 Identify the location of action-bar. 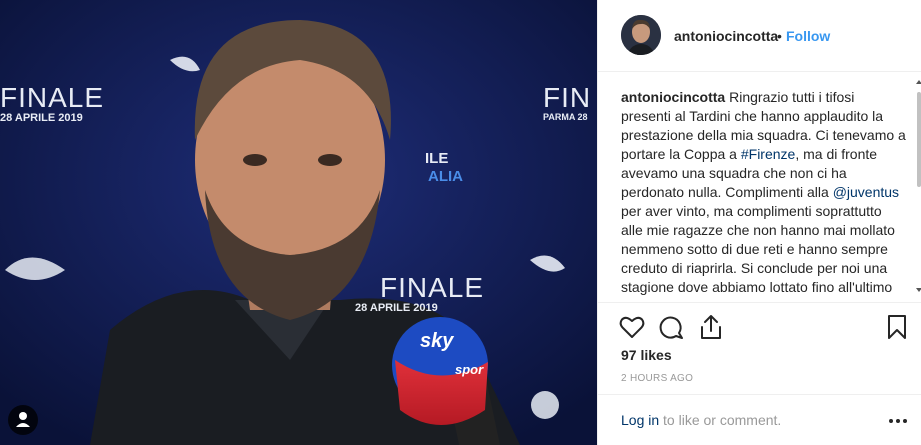
(759, 327).